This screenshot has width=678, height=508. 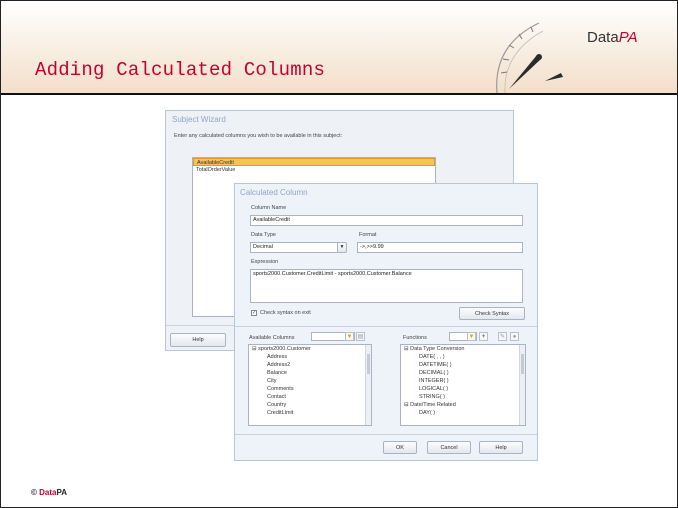 What do you see at coordinates (463, 405) in the screenshot?
I see `function-group-date-time-related: ⊟ Date/Time Related` at bounding box center [463, 405].